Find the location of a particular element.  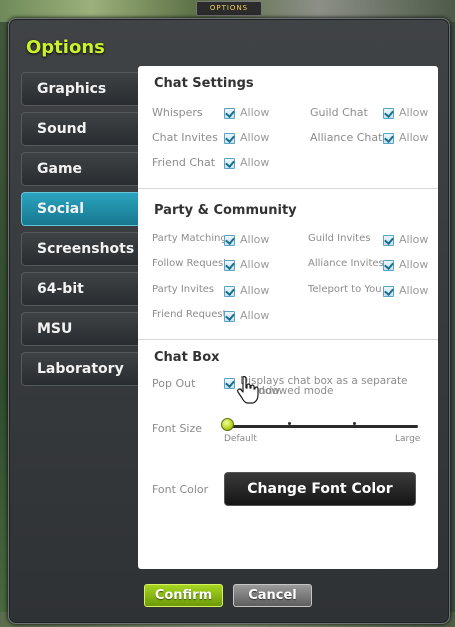

chat-invites-label: Chat Invites is located at coordinates (185, 137).